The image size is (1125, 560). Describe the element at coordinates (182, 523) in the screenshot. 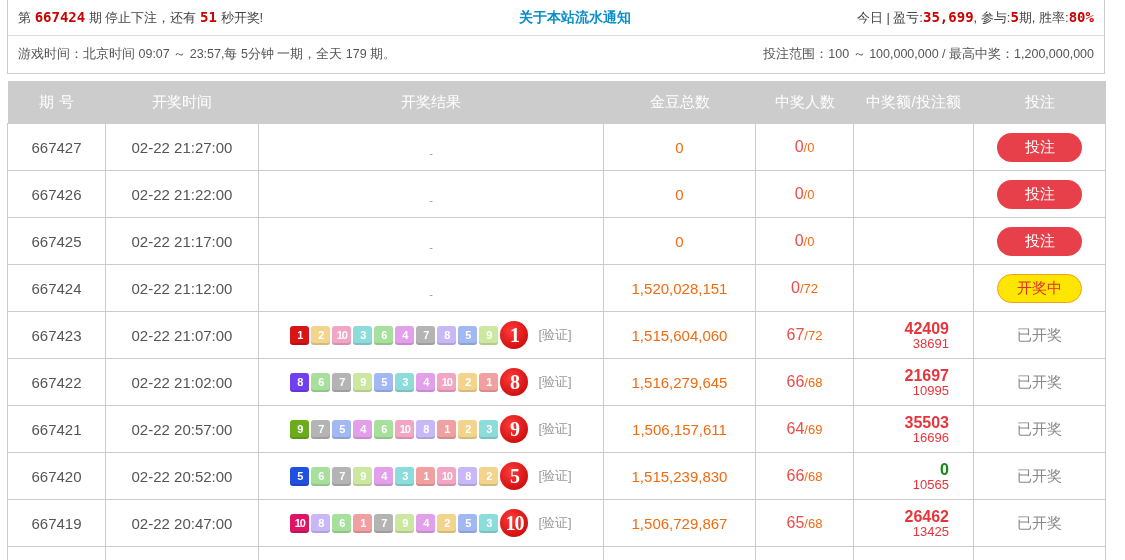

I see `time-cell: 02-22 20:47:00` at that location.